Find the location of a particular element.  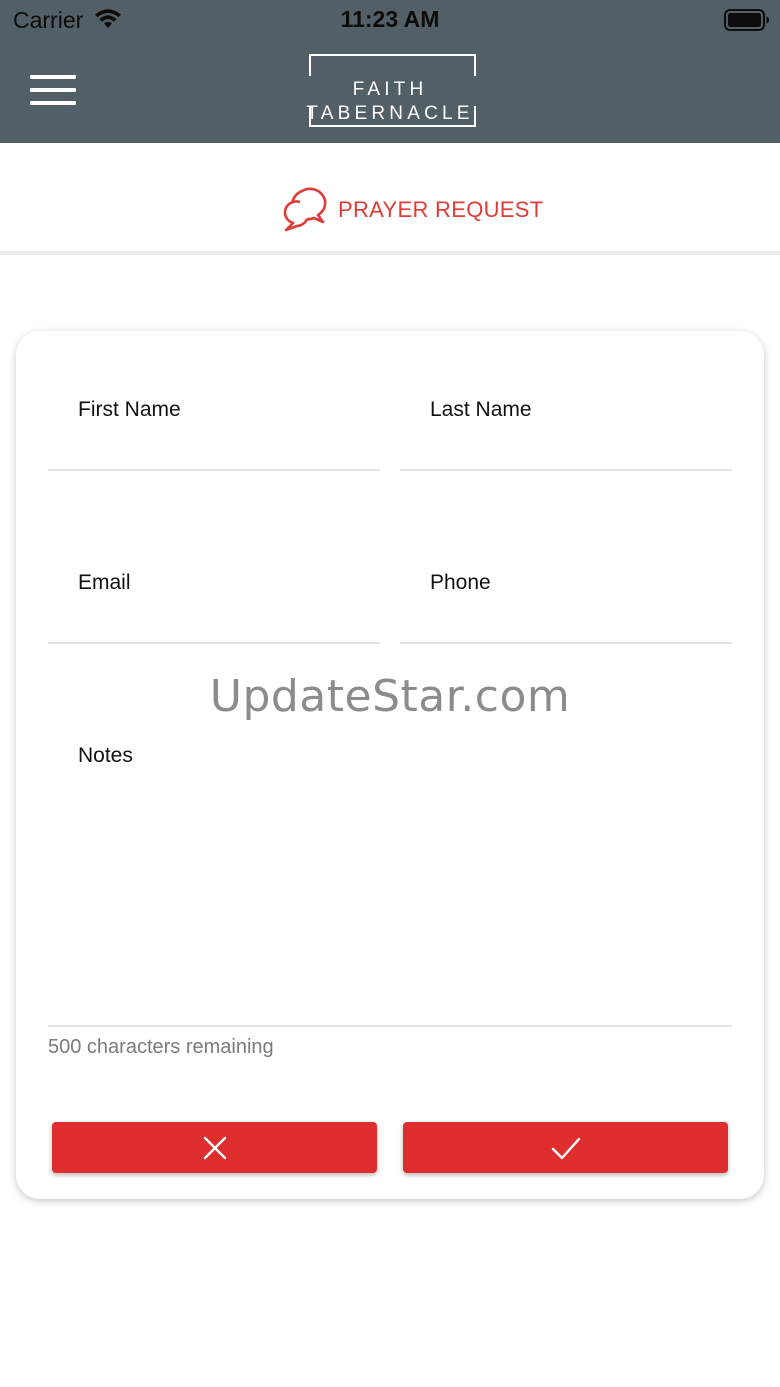

email-input is located at coordinates (224, 618).